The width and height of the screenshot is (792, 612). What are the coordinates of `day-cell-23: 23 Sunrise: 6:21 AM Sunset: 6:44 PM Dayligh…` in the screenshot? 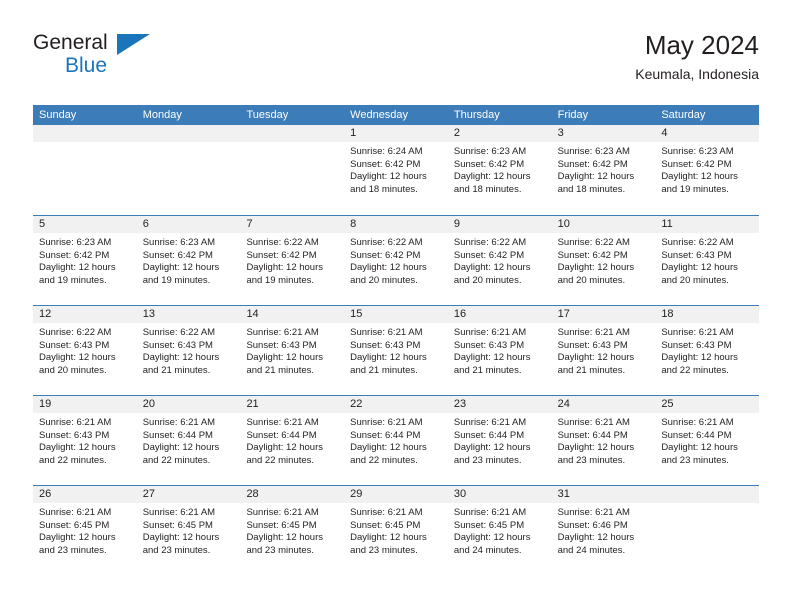 It's located at (499, 440).